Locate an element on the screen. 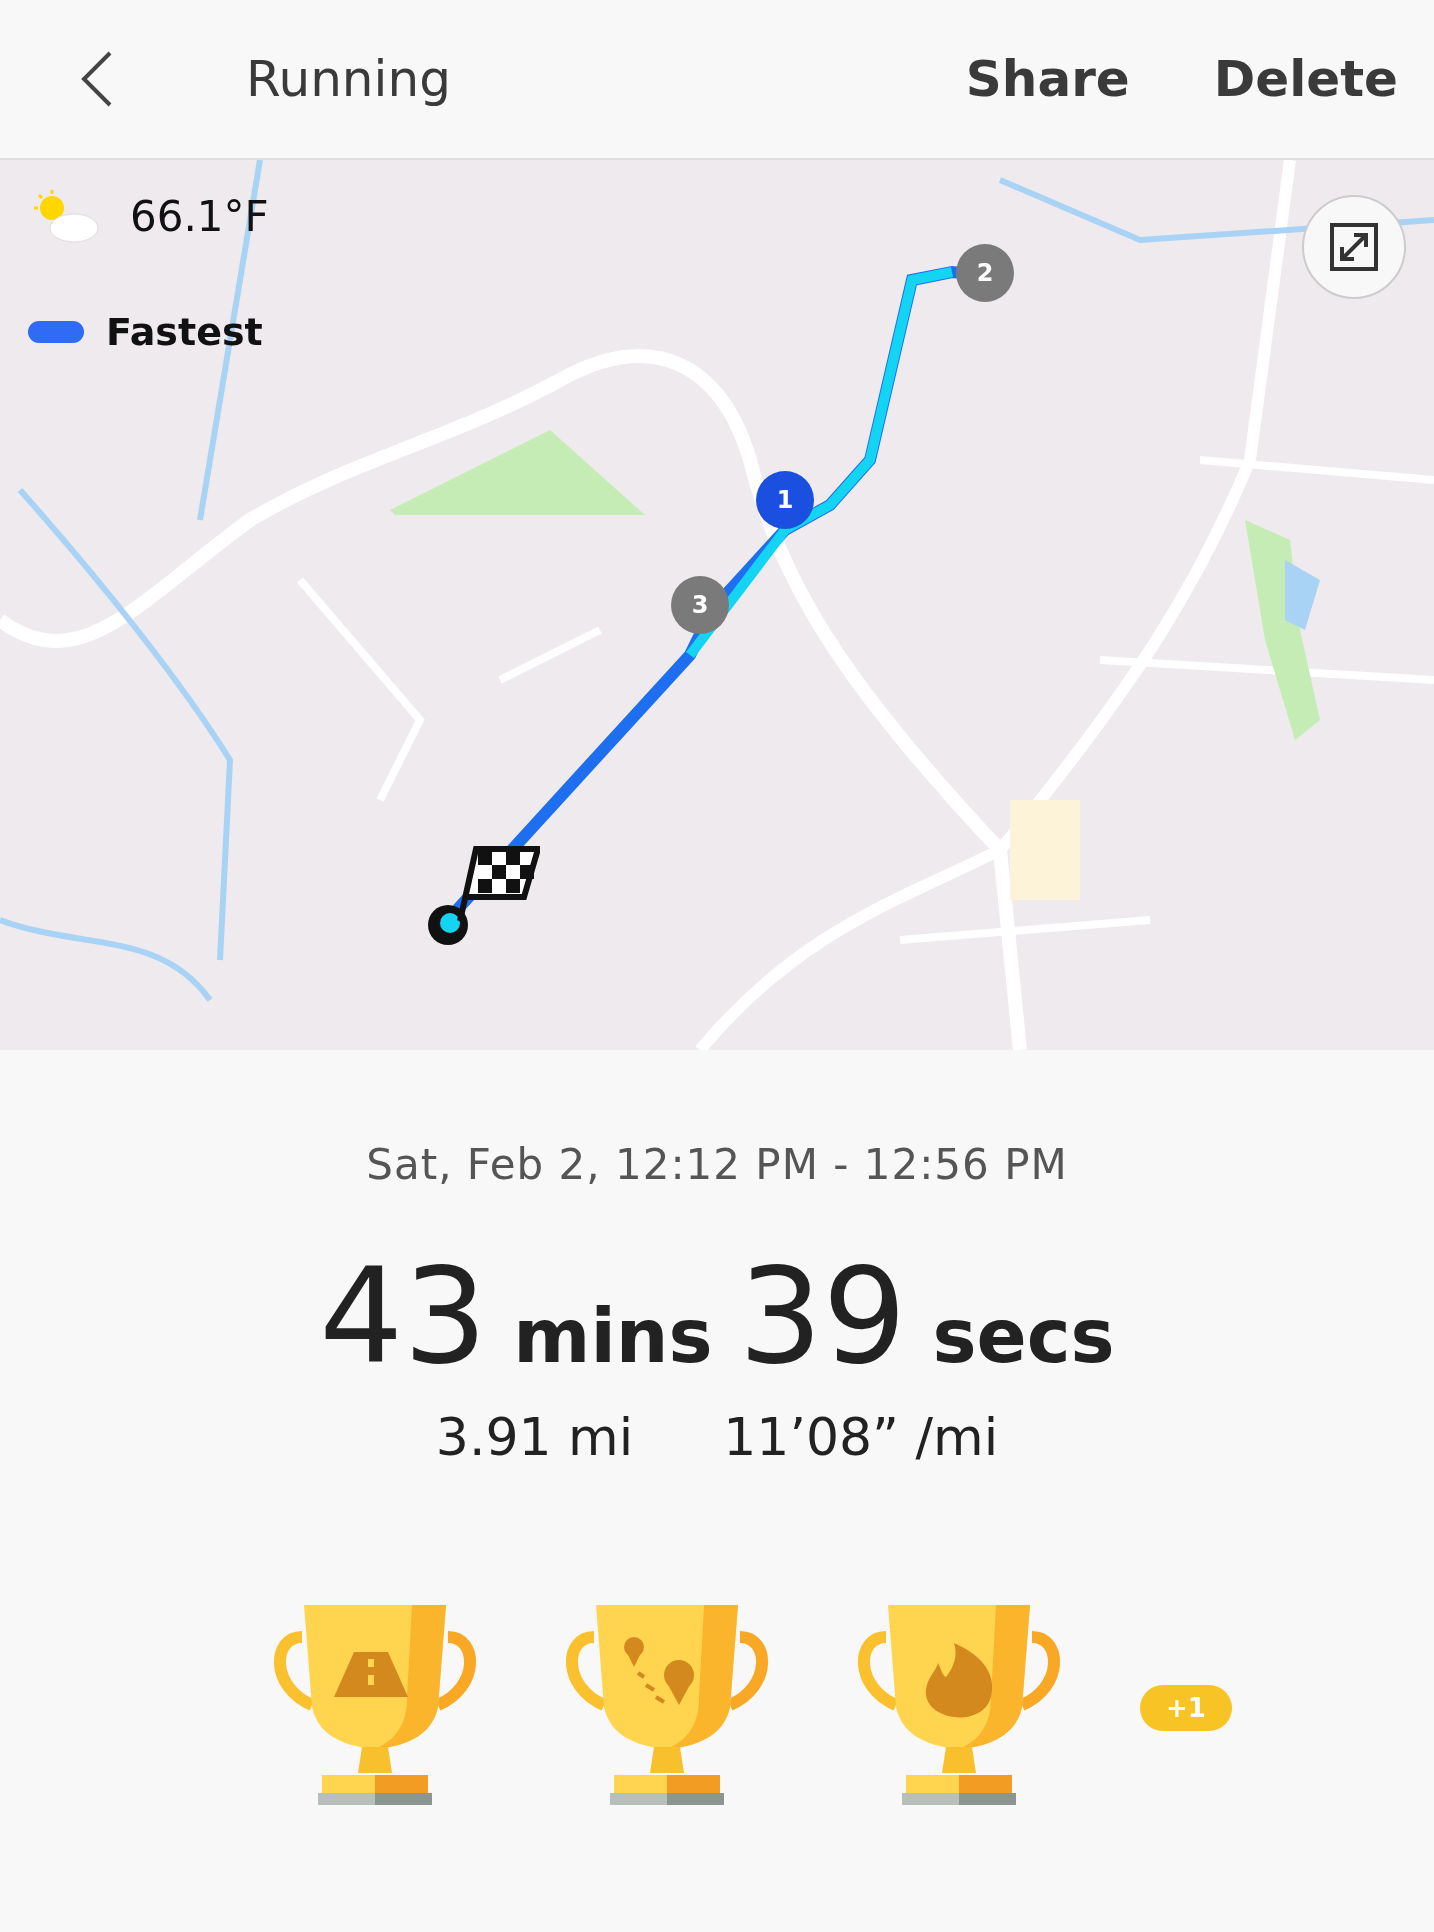 The width and height of the screenshot is (1434, 1932). expand-icon is located at coordinates (1354, 247).